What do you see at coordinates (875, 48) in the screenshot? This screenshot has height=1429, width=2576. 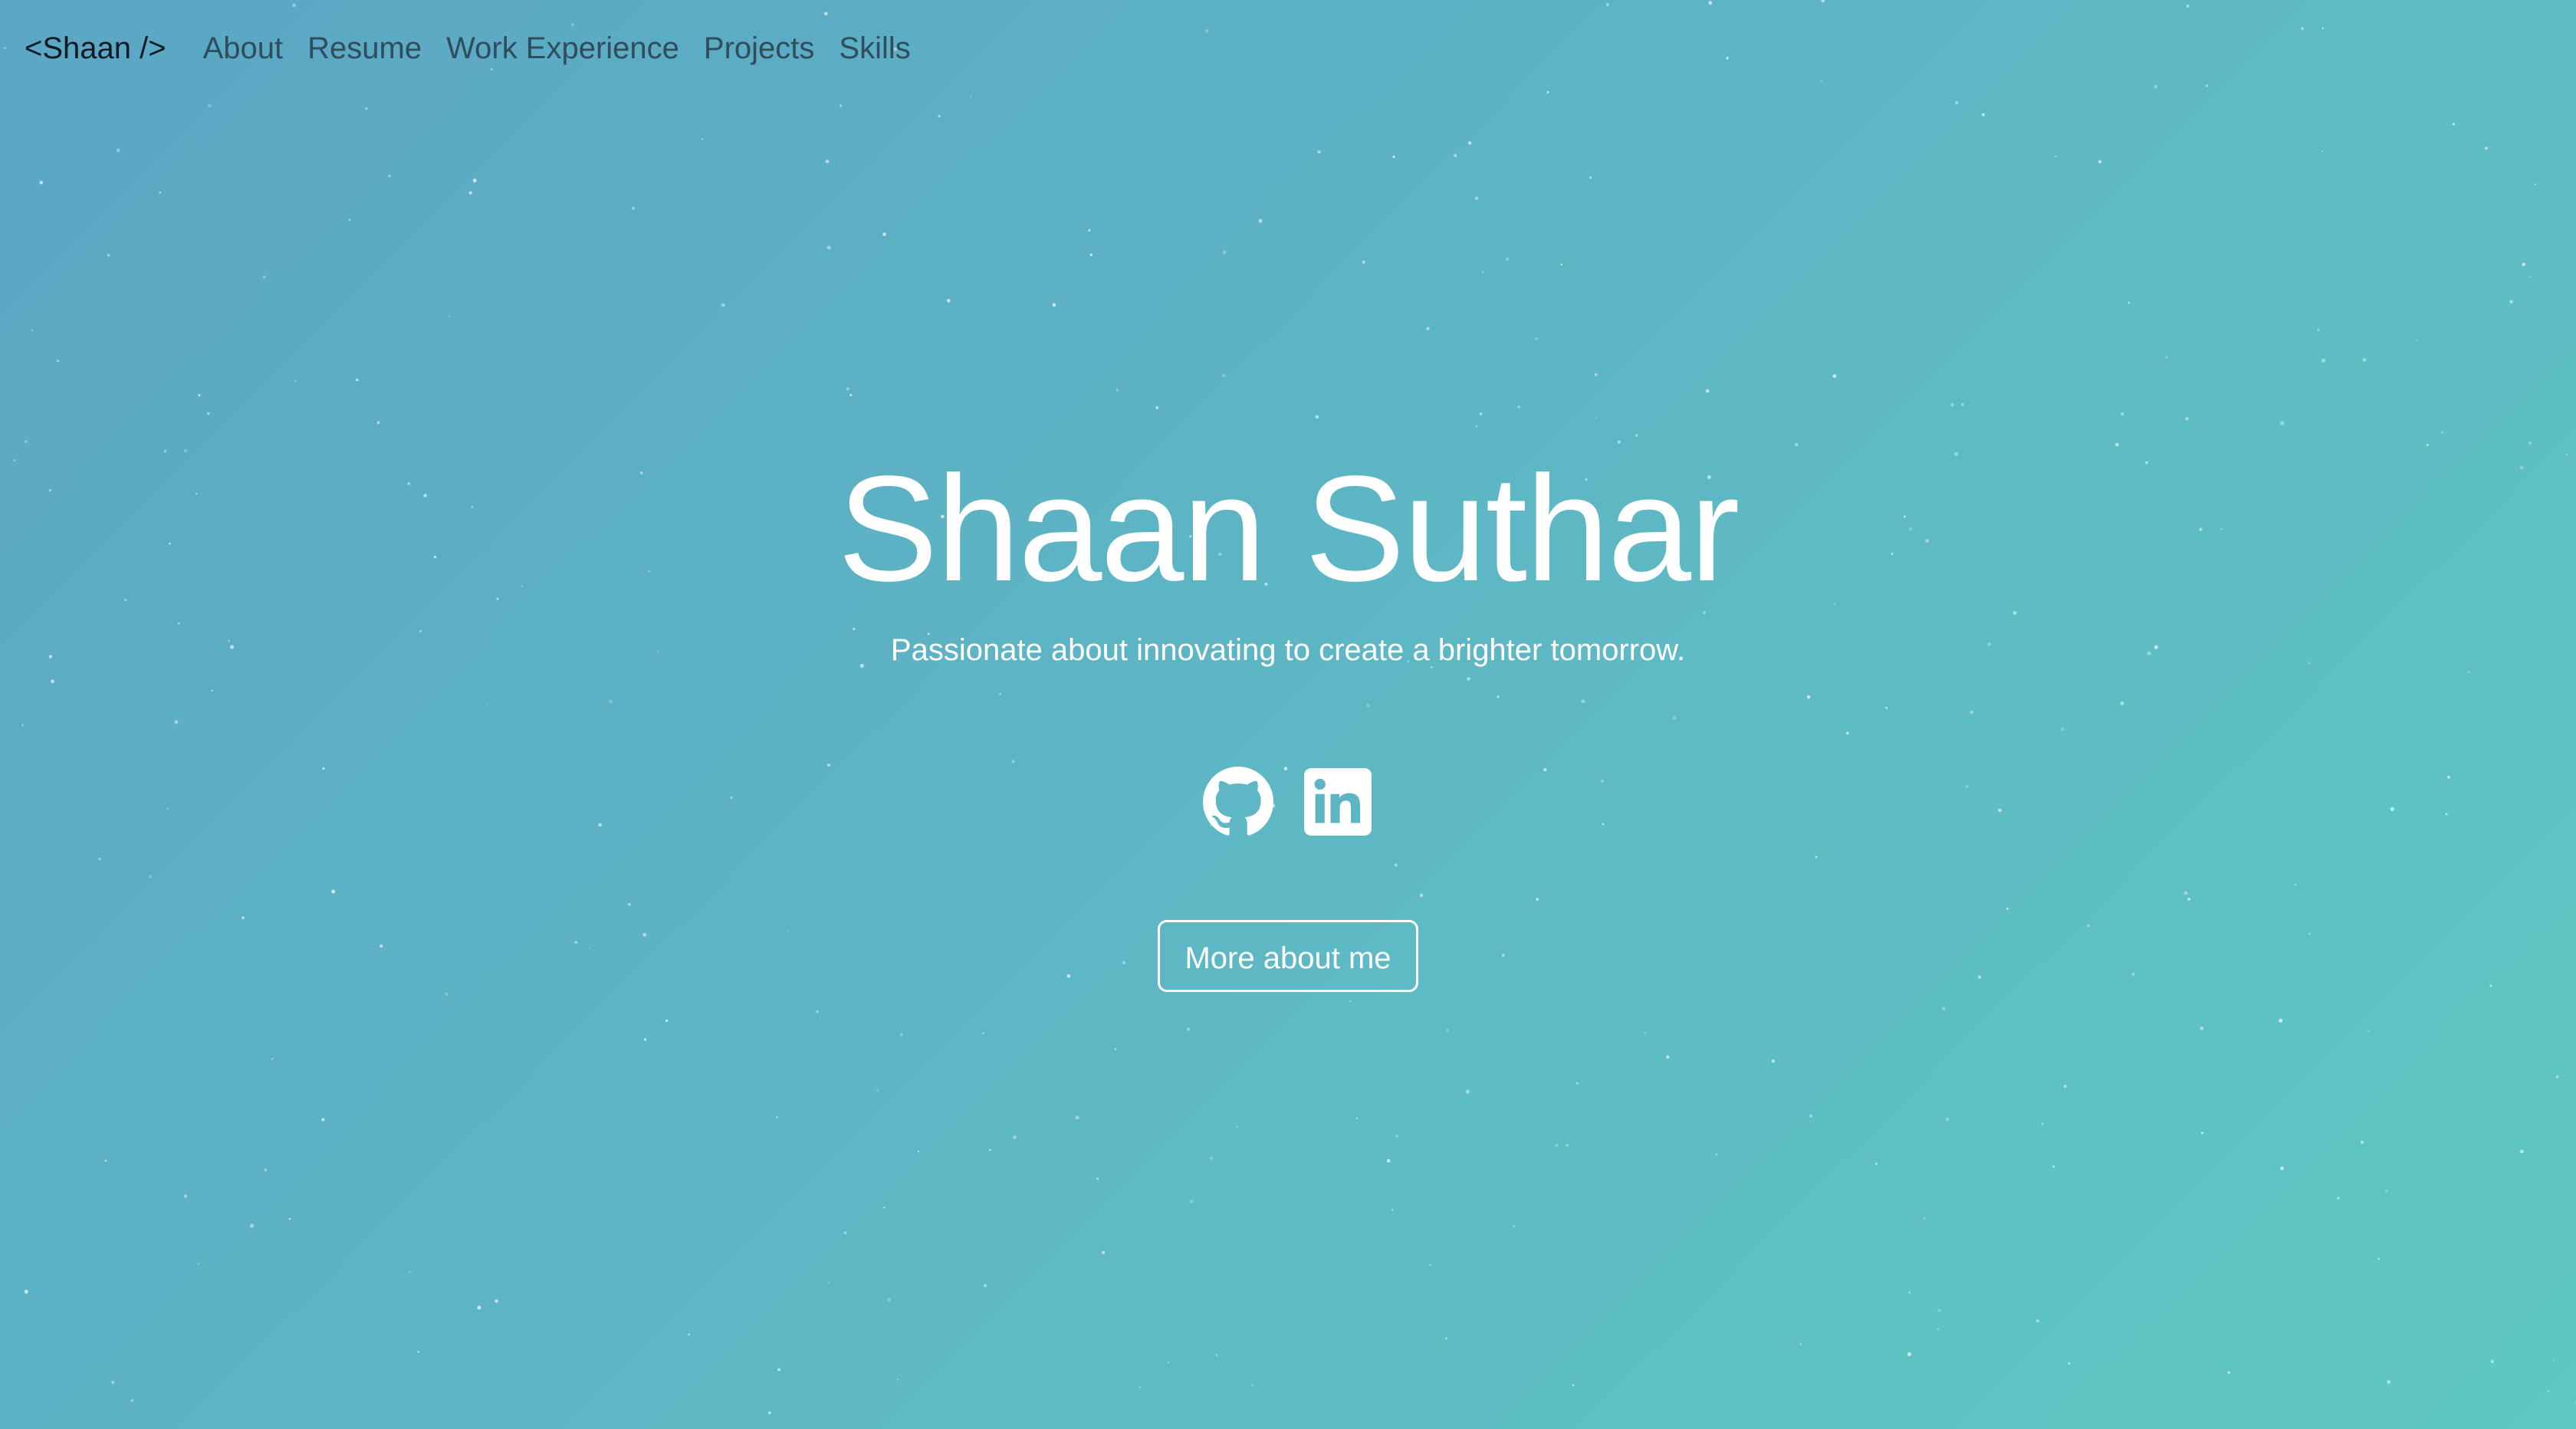 I see `nav-link-skills: Skills` at bounding box center [875, 48].